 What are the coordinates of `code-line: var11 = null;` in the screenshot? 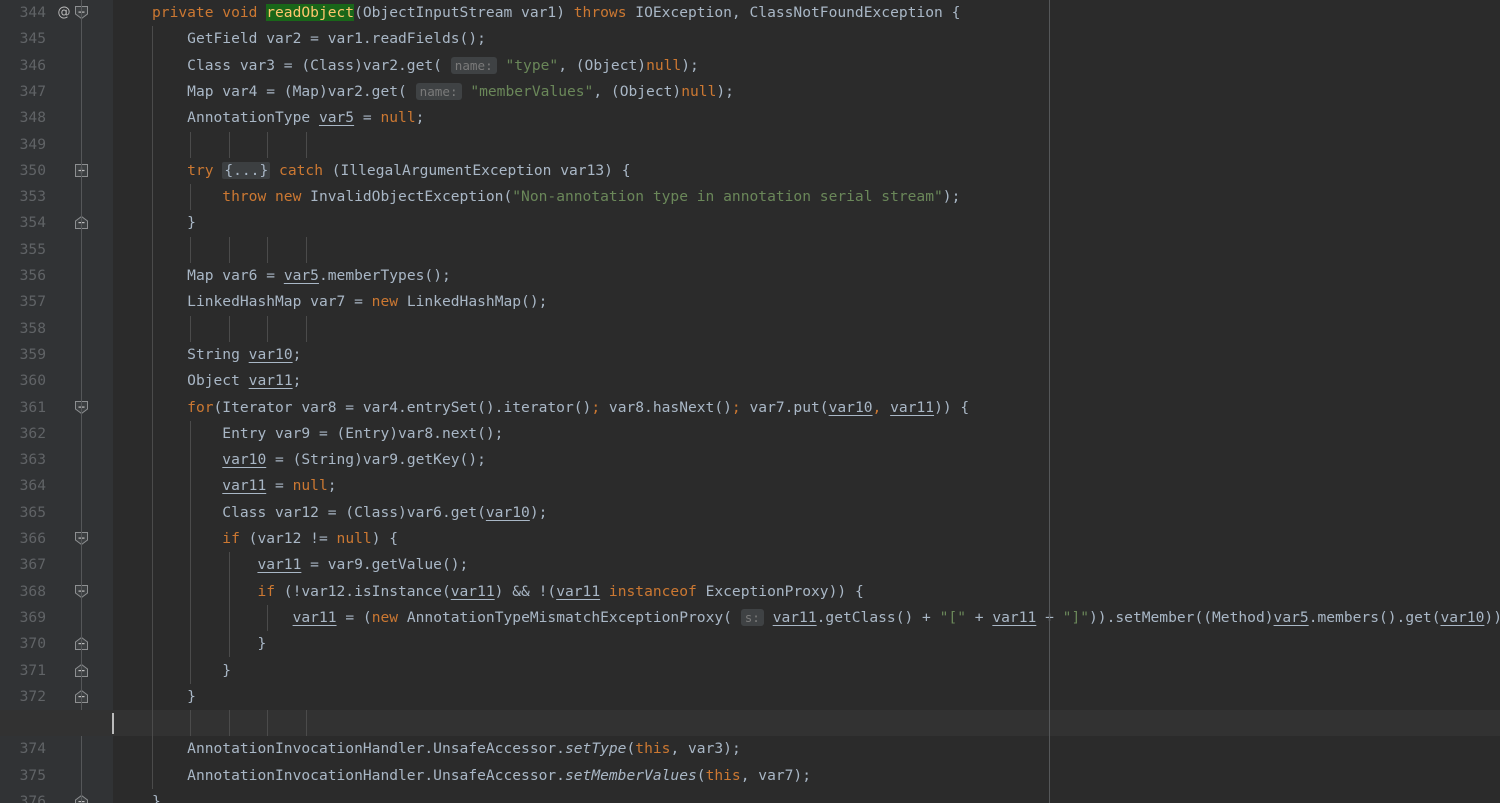 It's located at (224, 486).